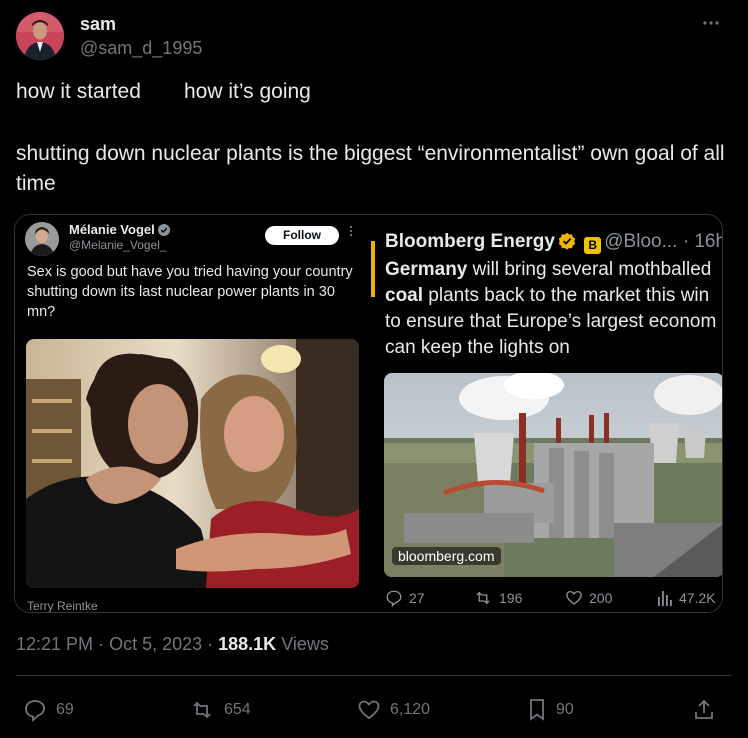 This screenshot has width=748, height=738. What do you see at coordinates (40, 36) in the screenshot?
I see `author-avatar` at bounding box center [40, 36].